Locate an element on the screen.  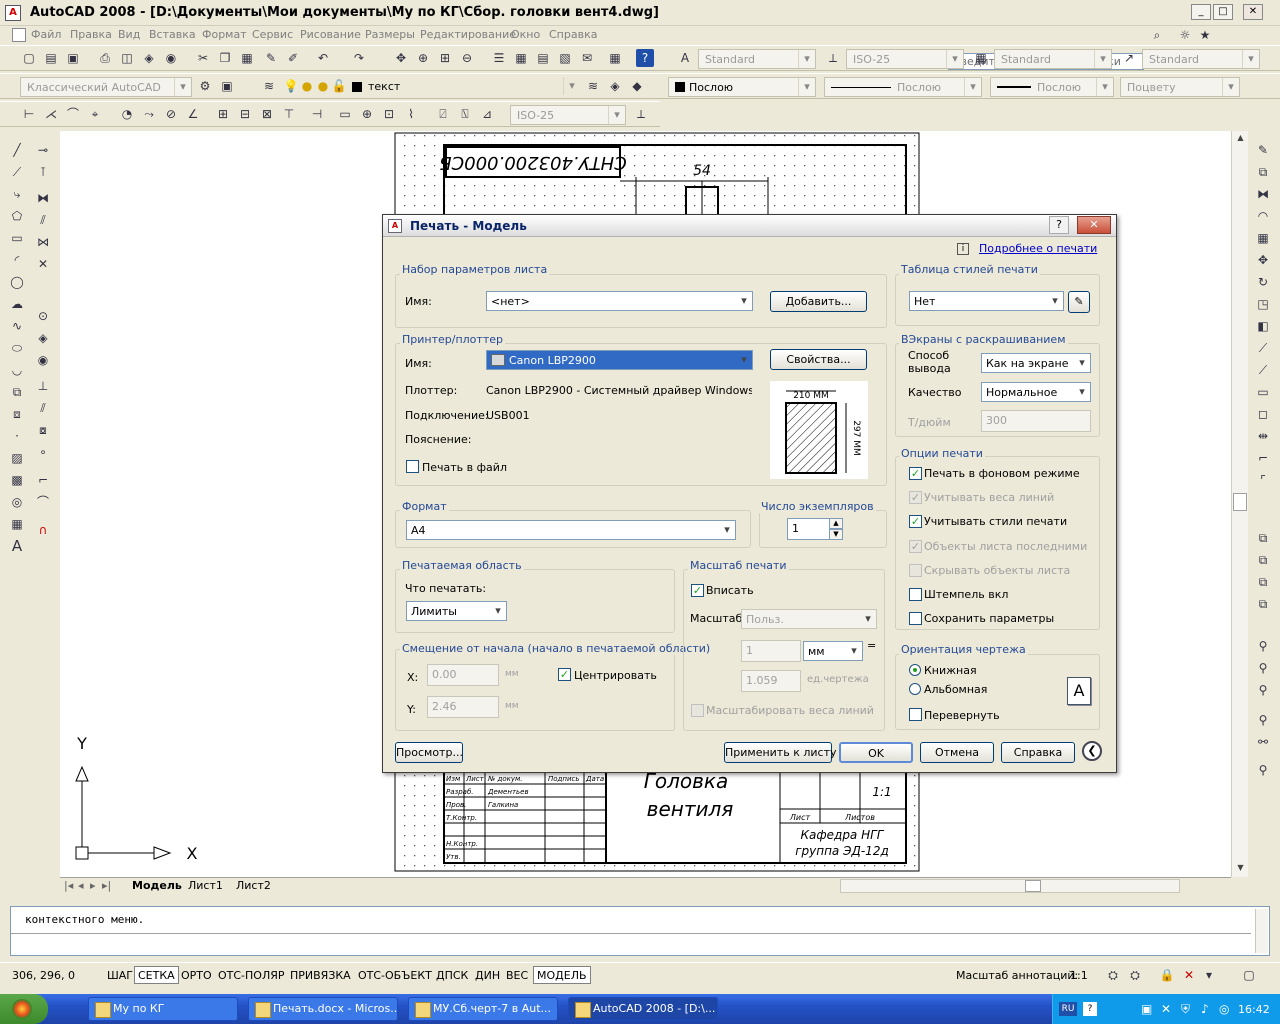
landscape-radio is located at coordinates (915, 689).